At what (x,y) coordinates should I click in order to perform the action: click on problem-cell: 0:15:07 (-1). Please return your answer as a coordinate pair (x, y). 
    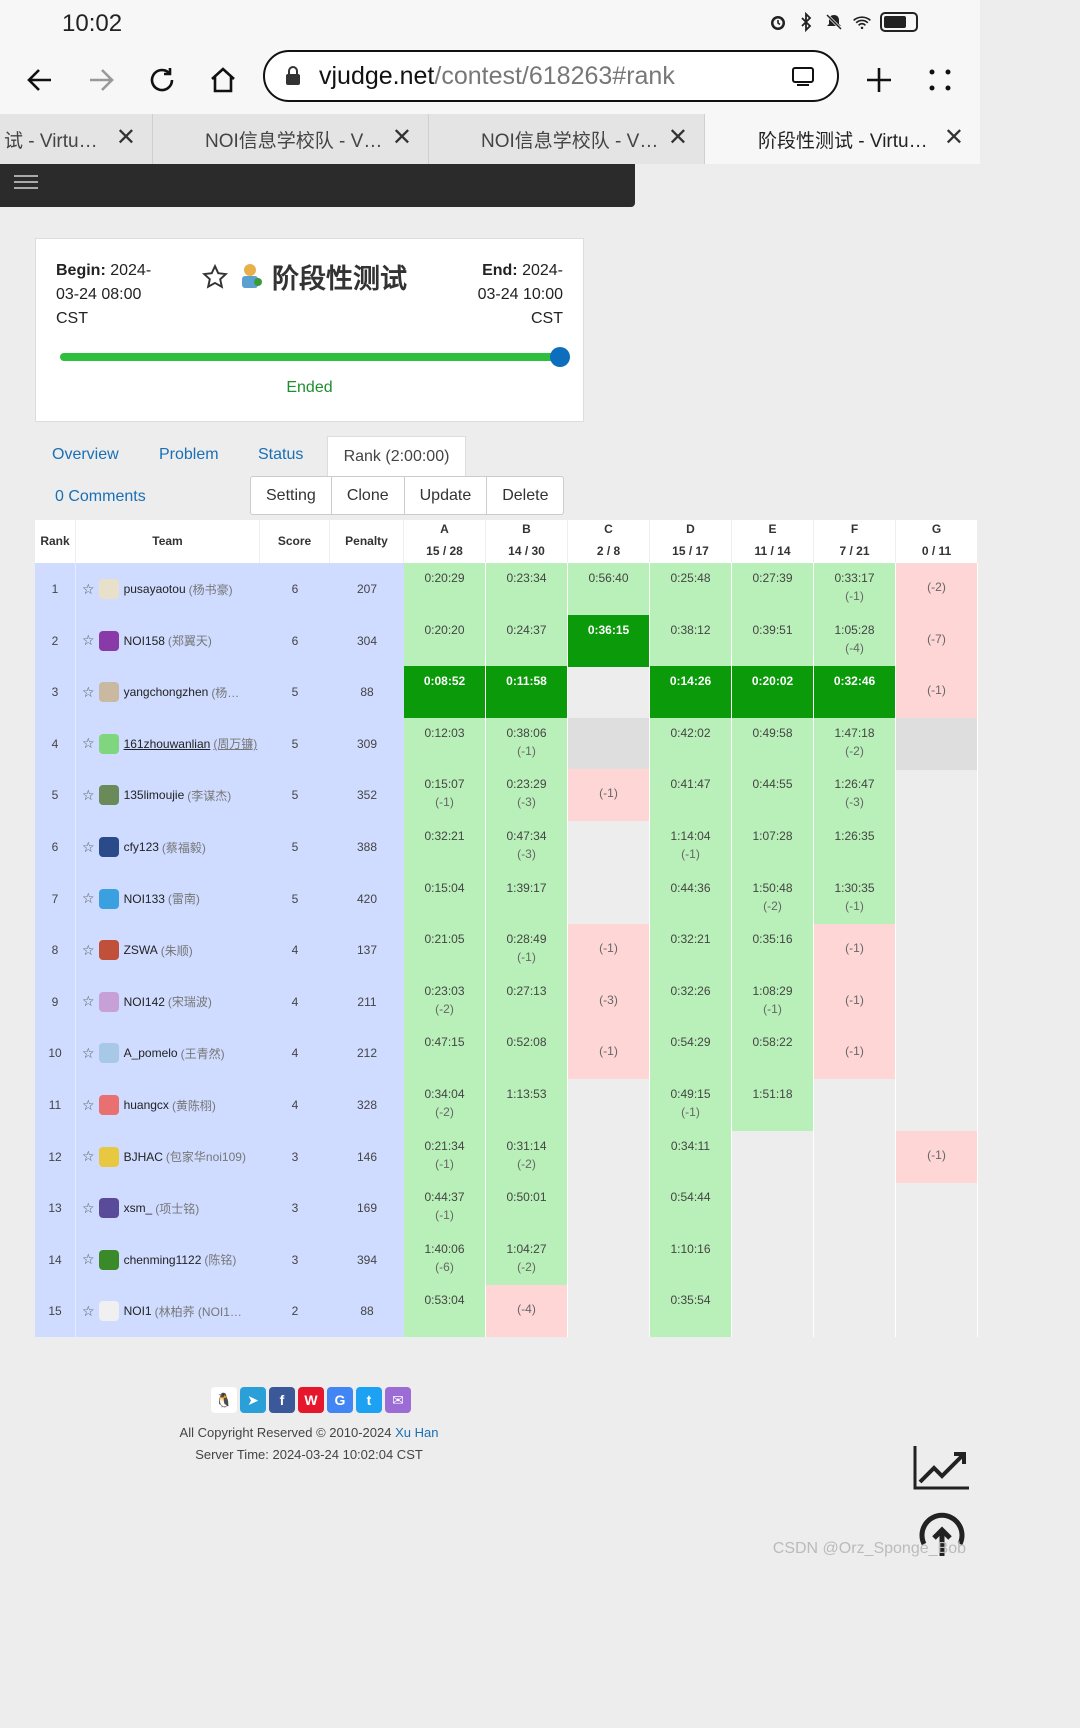
    Looking at the image, I should click on (445, 795).